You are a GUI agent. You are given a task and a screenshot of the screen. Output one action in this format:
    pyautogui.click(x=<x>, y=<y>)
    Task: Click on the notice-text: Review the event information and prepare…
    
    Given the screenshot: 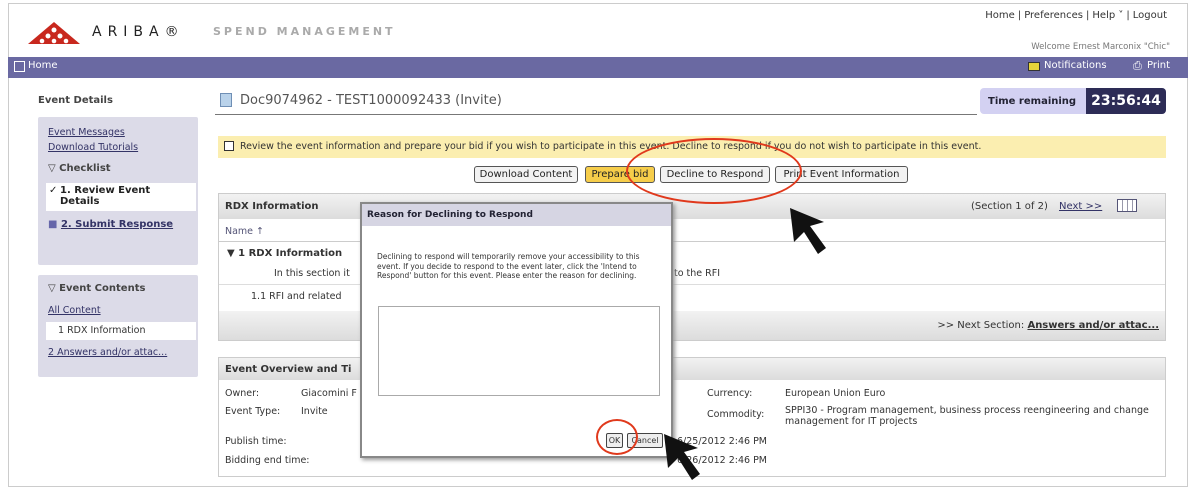 What is the action you would take?
    pyautogui.click(x=611, y=146)
    